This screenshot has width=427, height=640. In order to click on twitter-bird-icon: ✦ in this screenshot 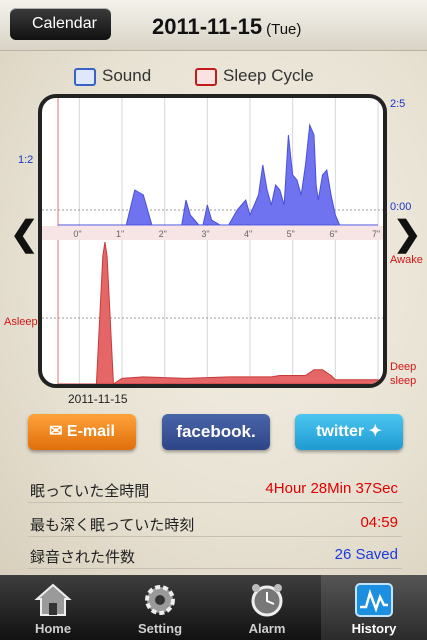, I will do `click(375, 431)`.